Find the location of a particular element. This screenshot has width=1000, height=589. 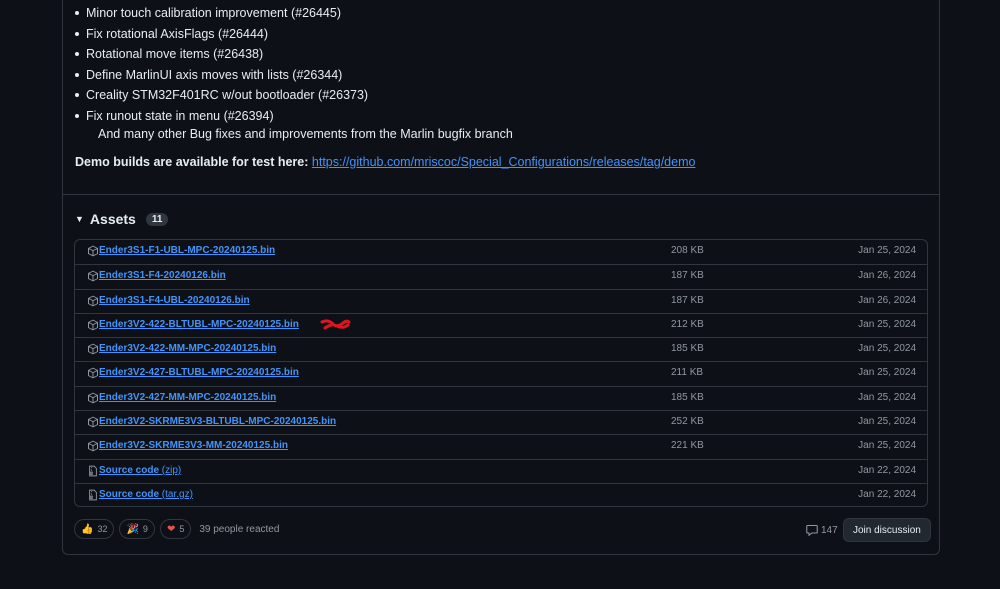

asset-link: Ender3S1-F1-UBL-MPC-20240125.bin is located at coordinates (187, 250).